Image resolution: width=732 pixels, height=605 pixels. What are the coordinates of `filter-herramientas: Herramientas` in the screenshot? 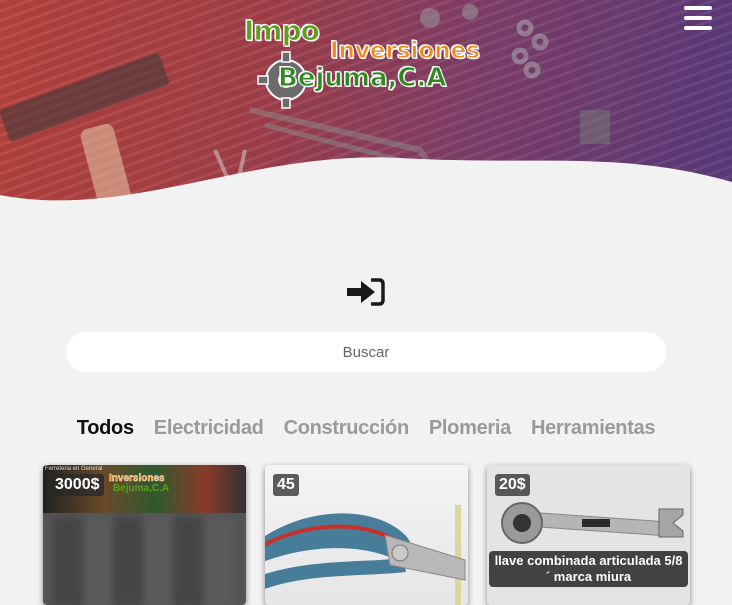 It's located at (593, 428).